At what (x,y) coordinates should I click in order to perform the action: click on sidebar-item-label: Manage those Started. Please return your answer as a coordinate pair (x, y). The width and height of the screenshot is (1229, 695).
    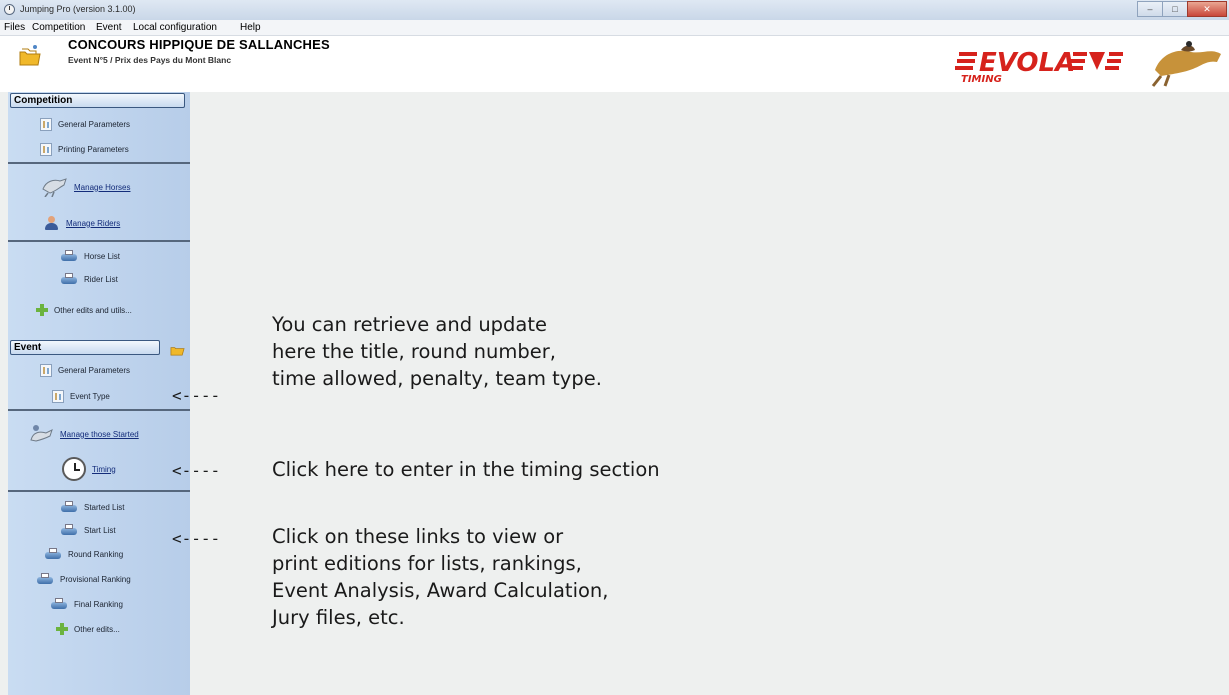
    Looking at the image, I should click on (99, 434).